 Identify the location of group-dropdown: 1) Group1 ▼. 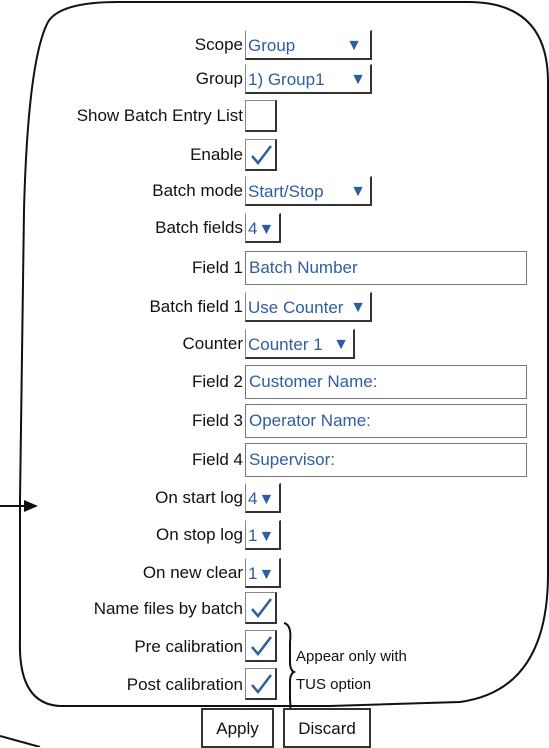
(308, 79).